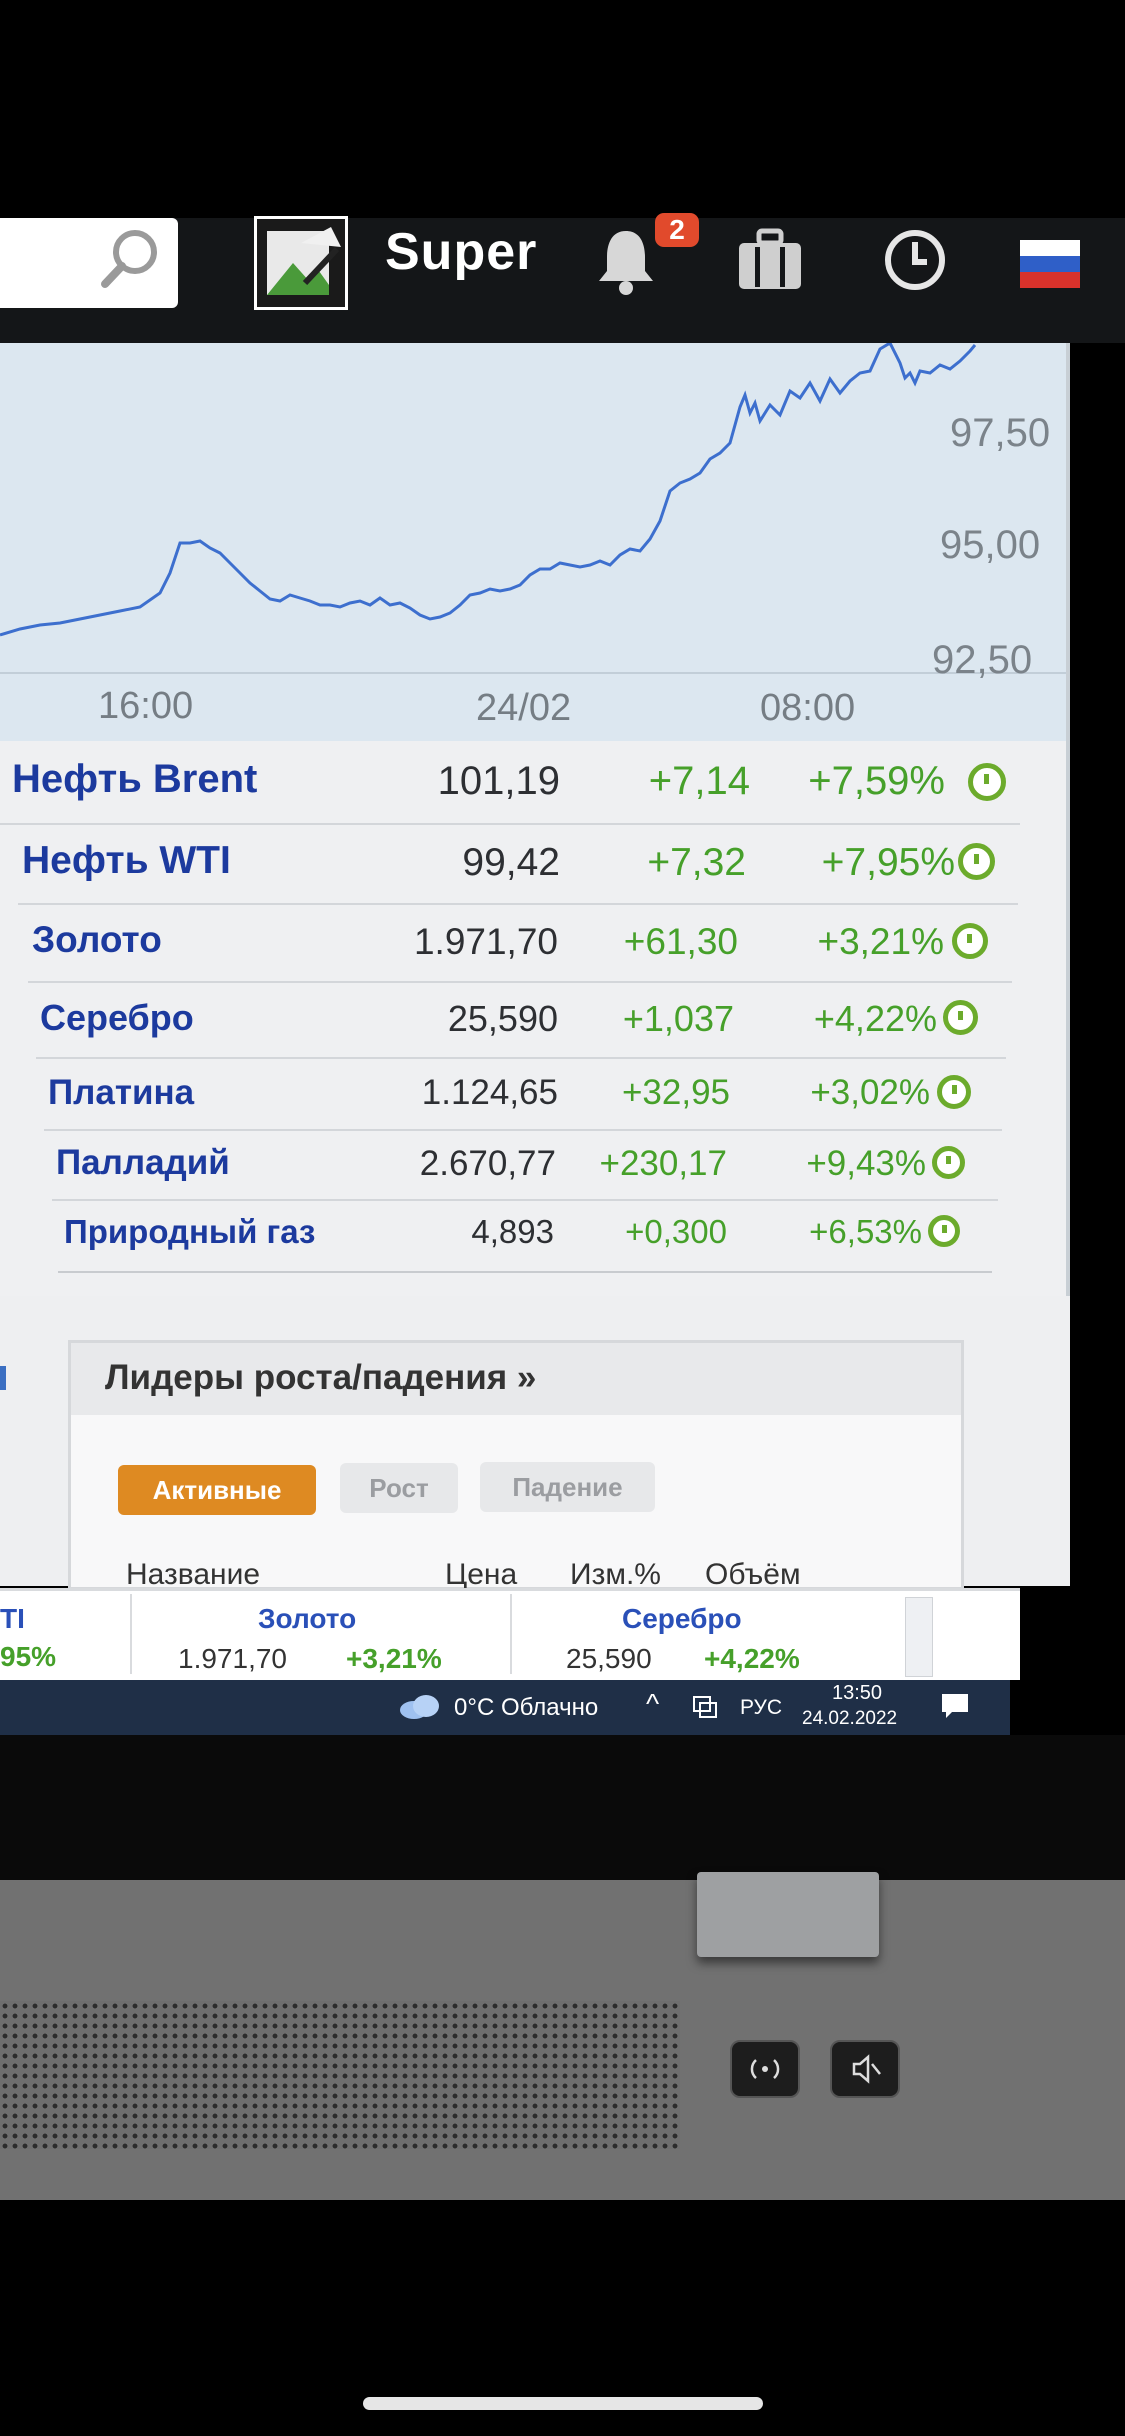 This screenshot has width=1125, height=2436. Describe the element at coordinates (3, 1378) in the screenshot. I see `scroll-arrow-icon` at that location.